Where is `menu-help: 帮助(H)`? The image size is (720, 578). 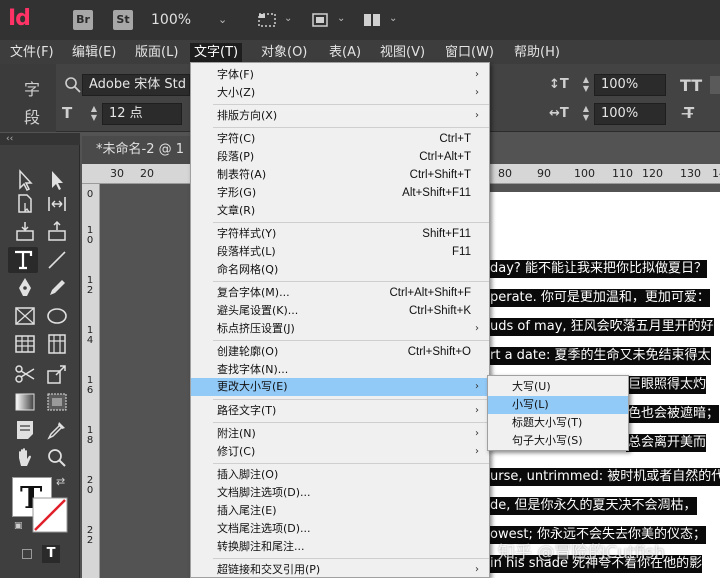
menu-help: 帮助(H) is located at coordinates (537, 53).